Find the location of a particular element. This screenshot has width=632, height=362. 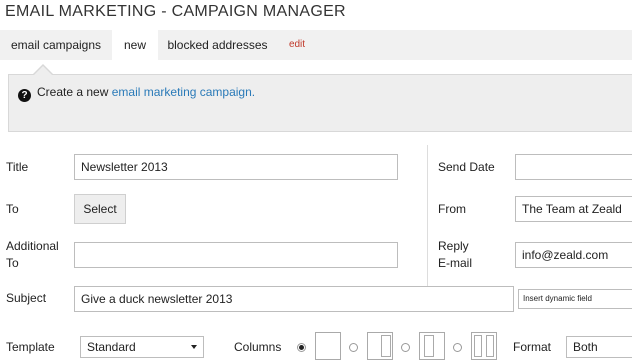

four-column-icon is located at coordinates (484, 346).